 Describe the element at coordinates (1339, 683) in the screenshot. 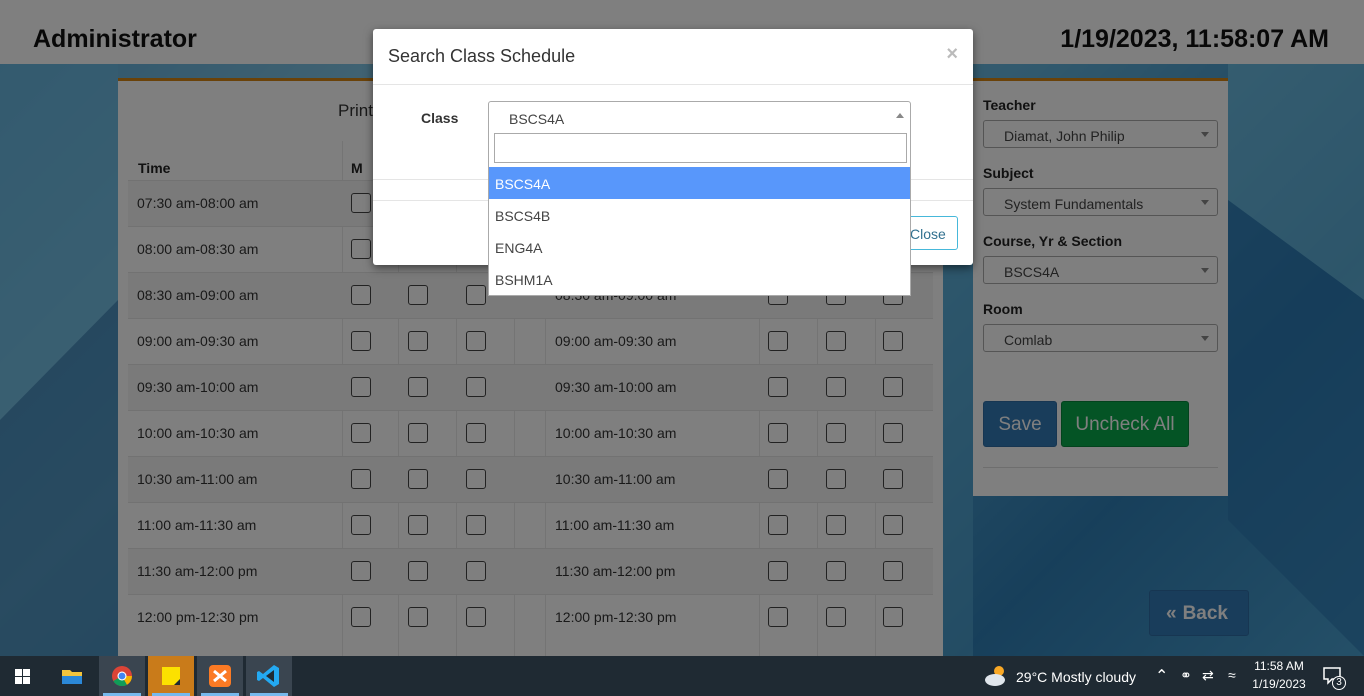

I see `notification-badge: 3` at that location.